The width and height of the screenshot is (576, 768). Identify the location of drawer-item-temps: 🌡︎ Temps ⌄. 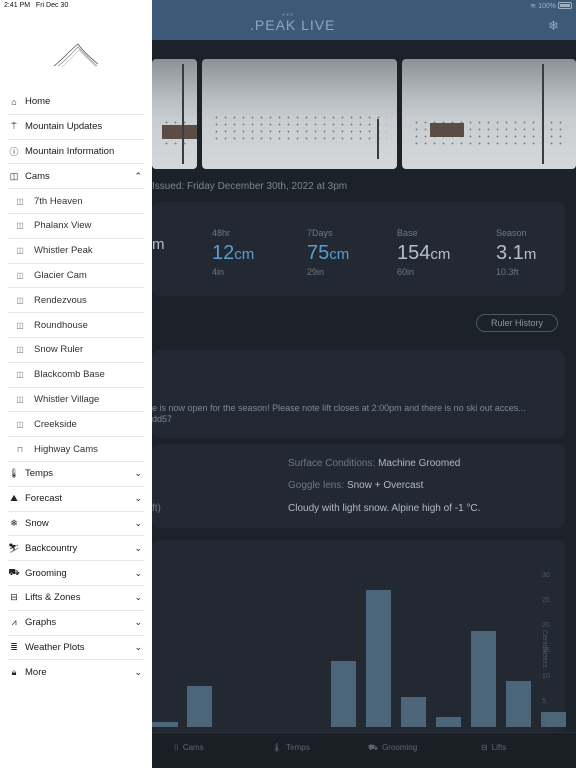
(76, 474).